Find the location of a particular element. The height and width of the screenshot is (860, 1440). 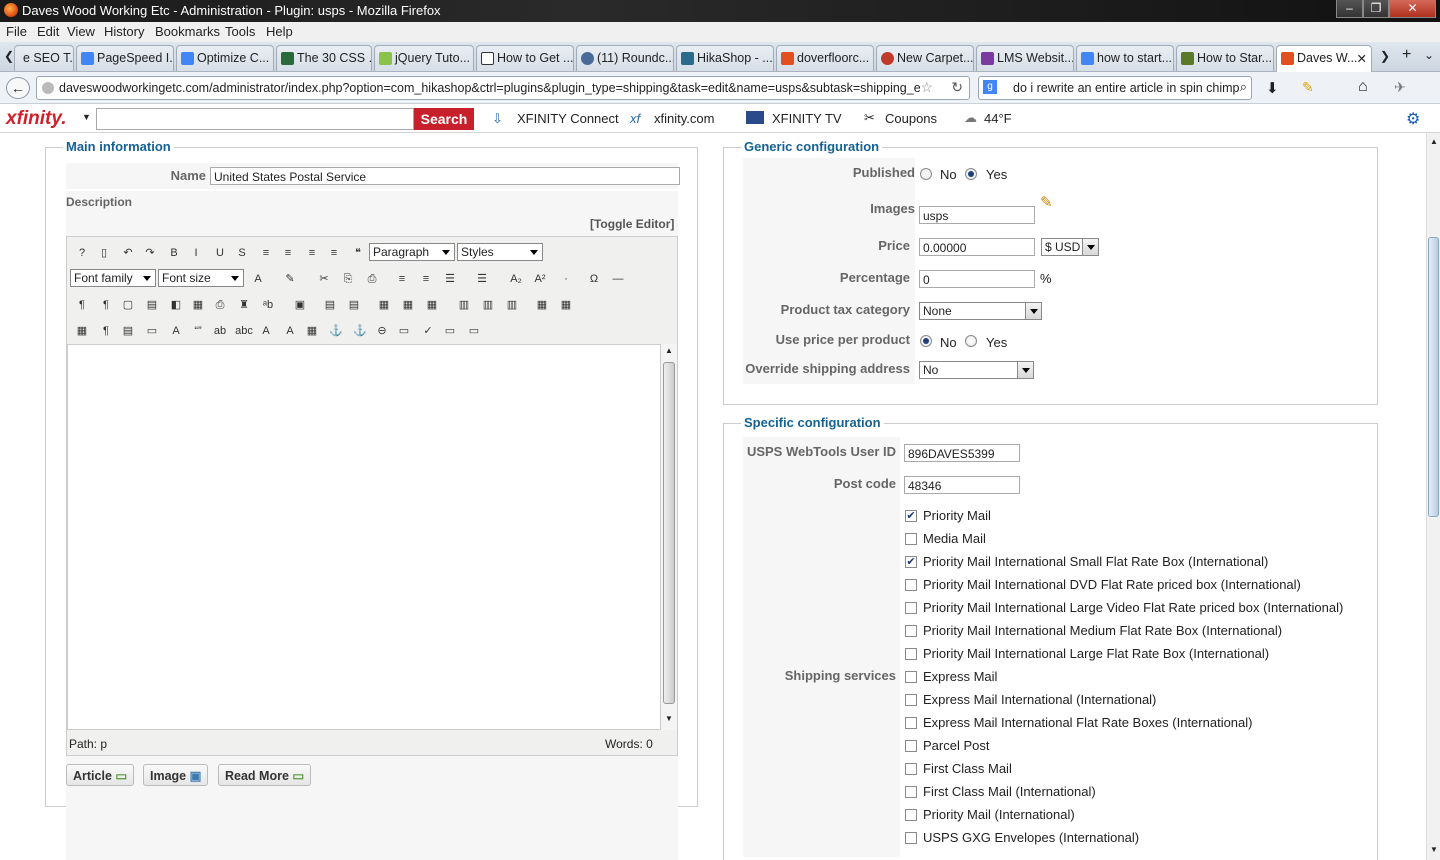

new-tab-icon: + is located at coordinates (1406, 55).